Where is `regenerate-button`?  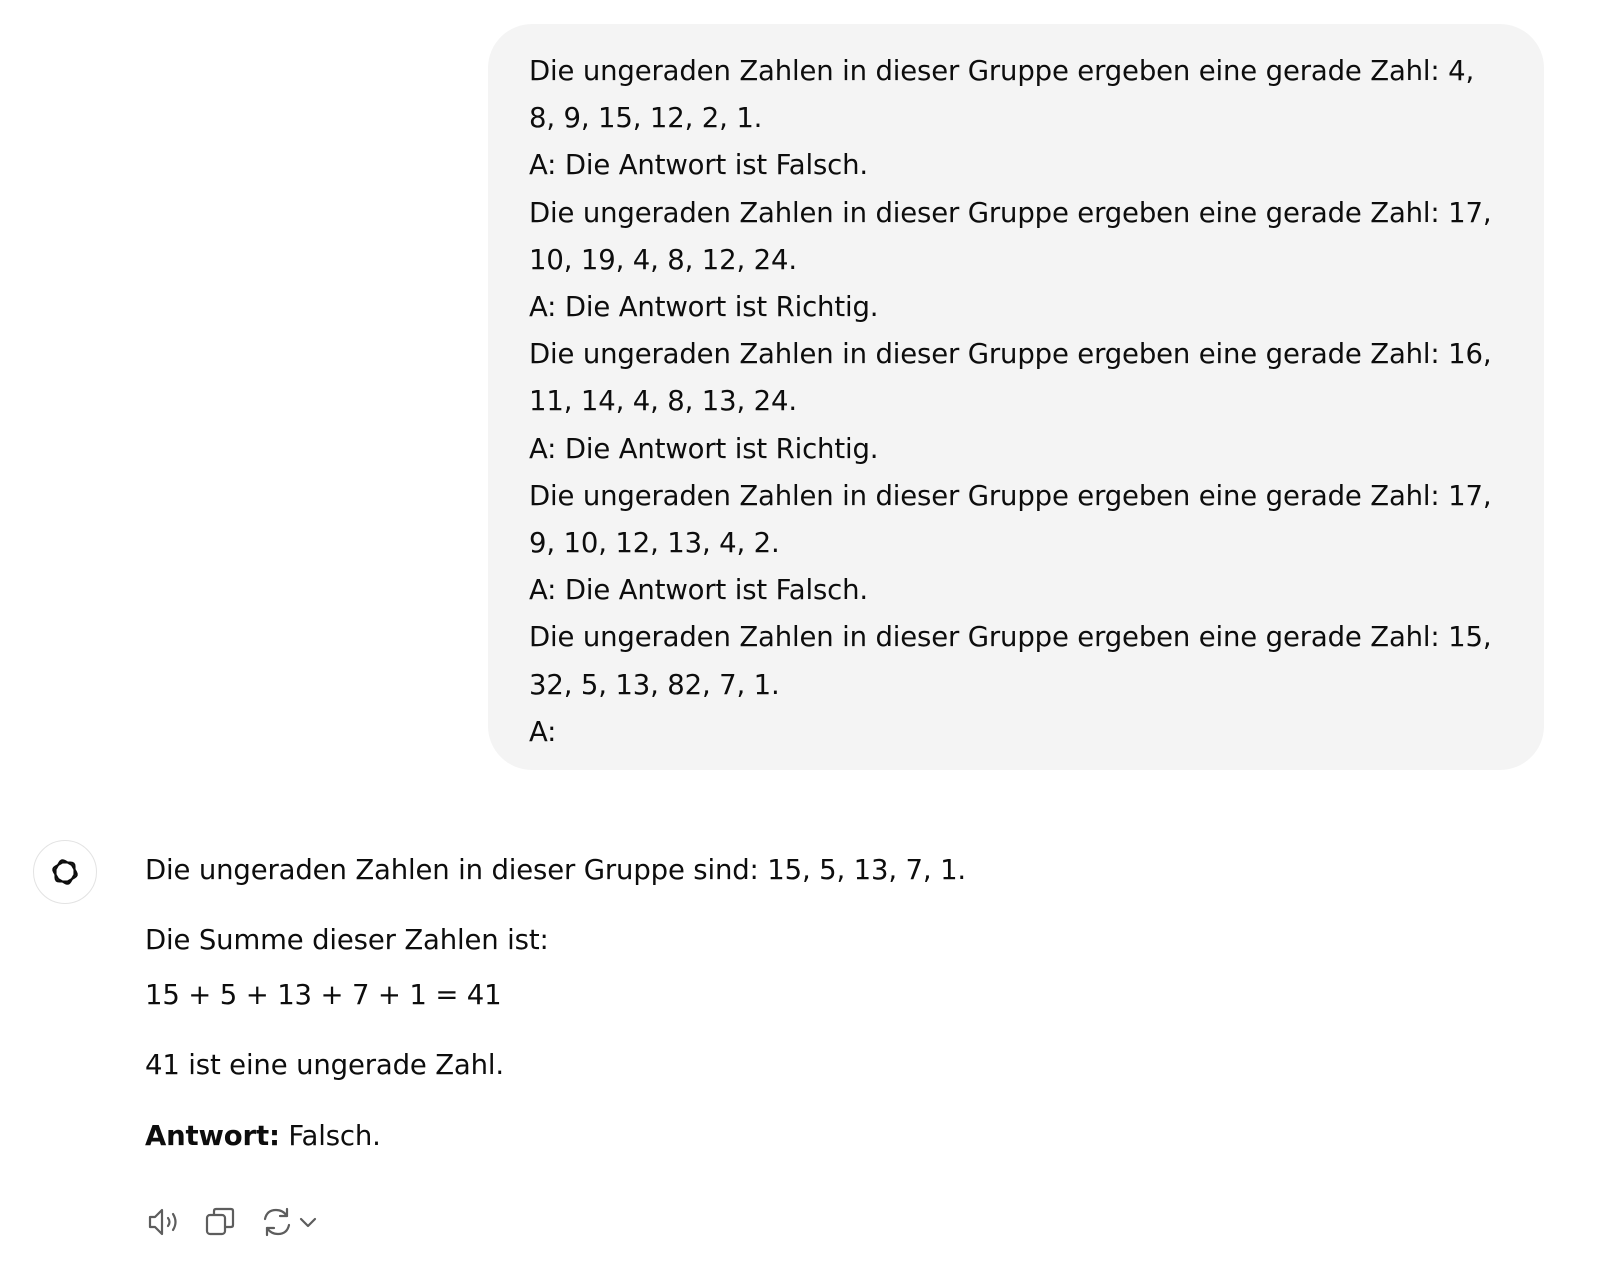 regenerate-button is located at coordinates (292, 1222).